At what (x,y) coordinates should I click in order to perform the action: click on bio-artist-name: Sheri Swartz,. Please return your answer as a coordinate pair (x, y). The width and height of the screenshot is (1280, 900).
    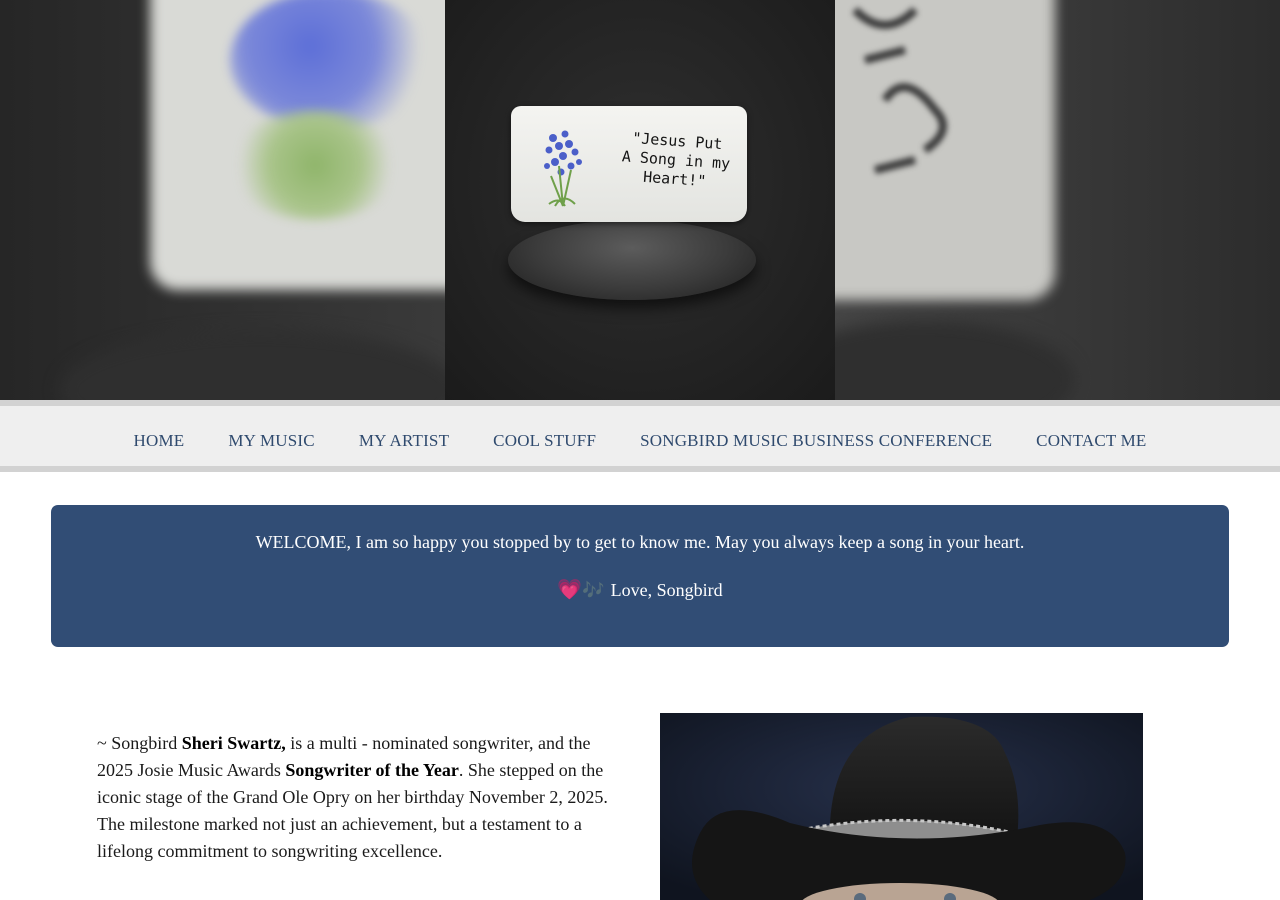
    Looking at the image, I should click on (233, 743).